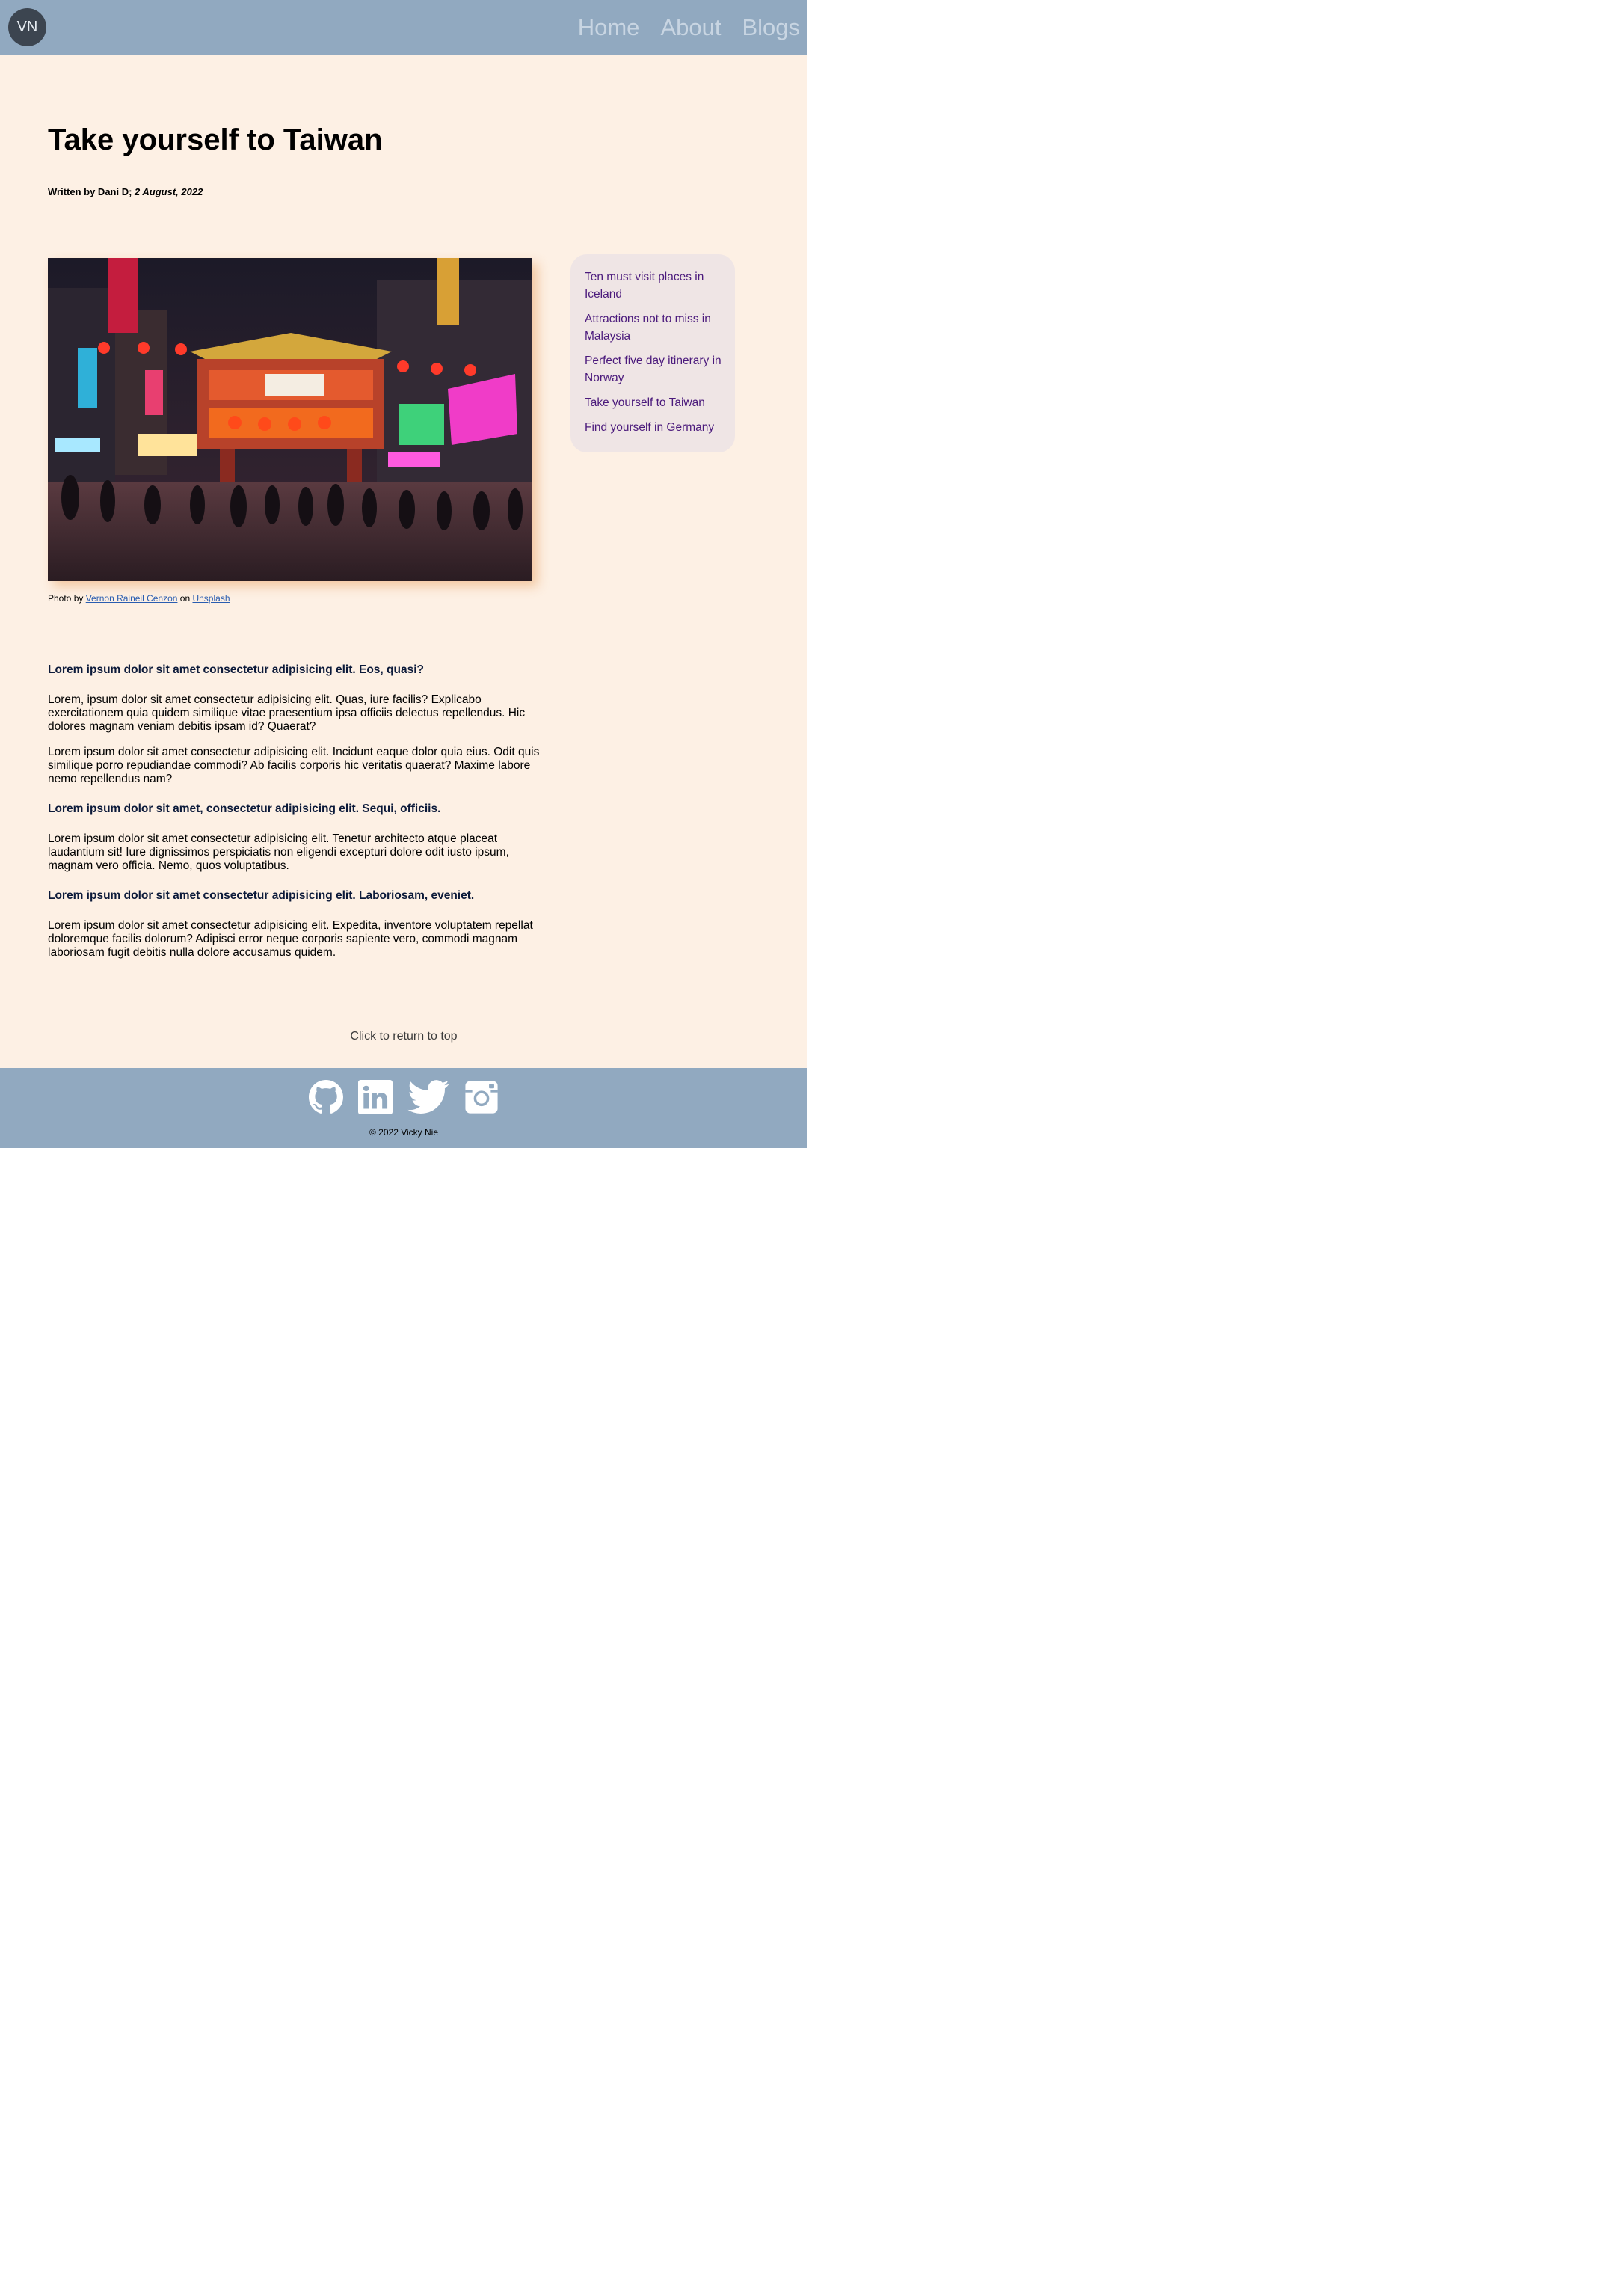 The height and width of the screenshot is (2296, 1615). What do you see at coordinates (403, 1132) in the screenshot?
I see `copyright-text: © 2022 Vicky Nie` at bounding box center [403, 1132].